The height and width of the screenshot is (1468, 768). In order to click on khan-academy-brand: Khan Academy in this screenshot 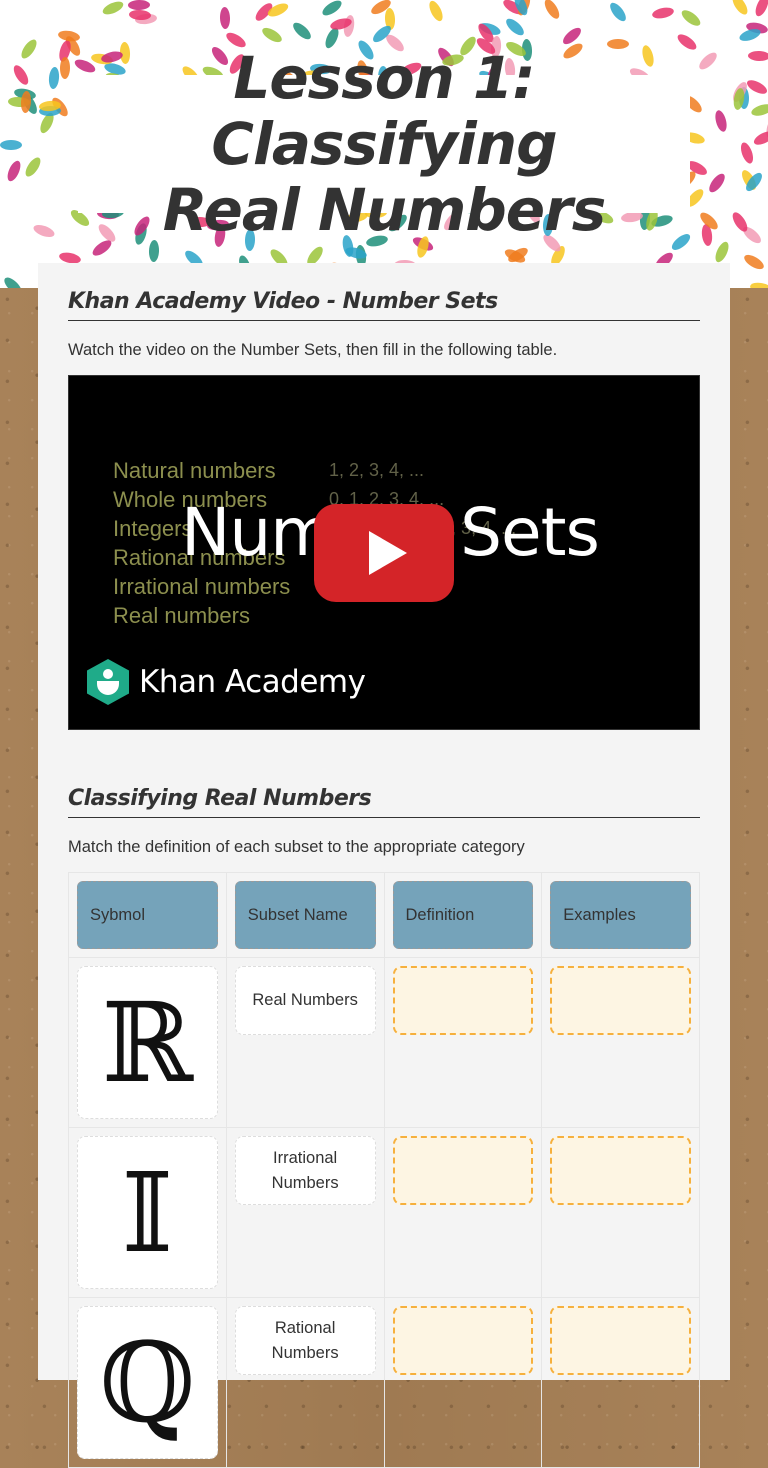, I will do `click(252, 682)`.